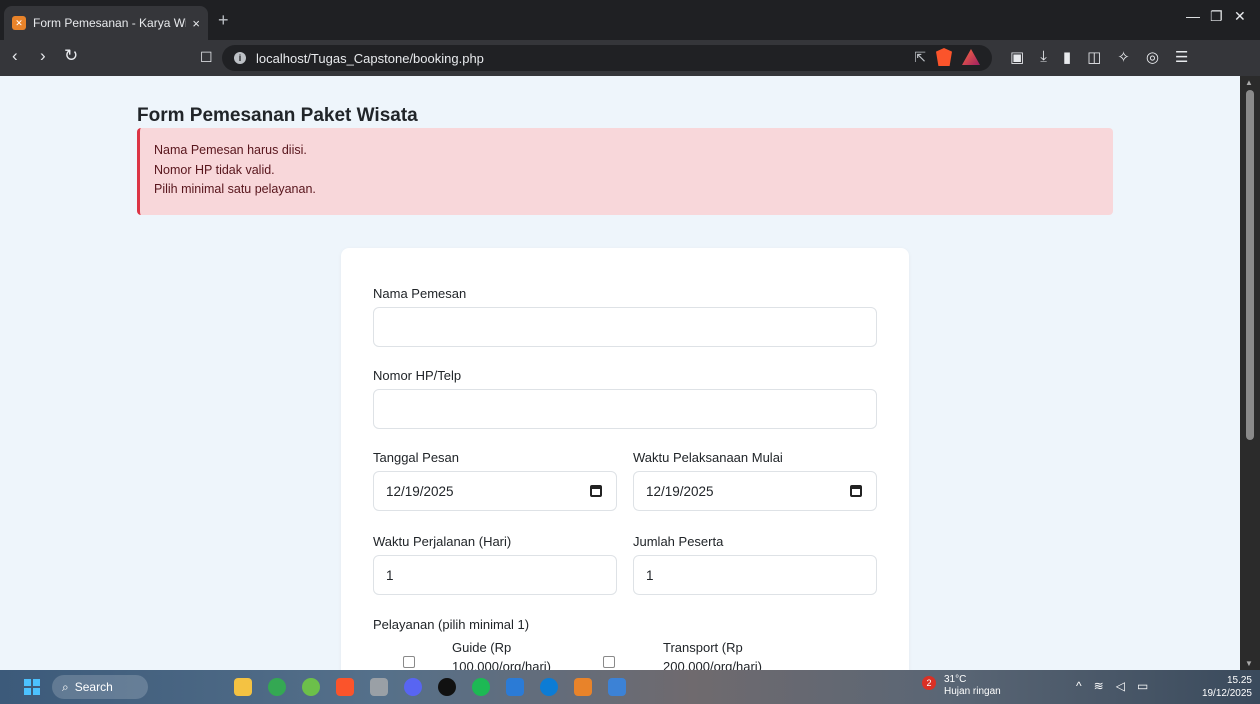 The height and width of the screenshot is (704, 1260). What do you see at coordinates (1240, 16) in the screenshot?
I see `close-window-icon: ✕` at bounding box center [1240, 16].